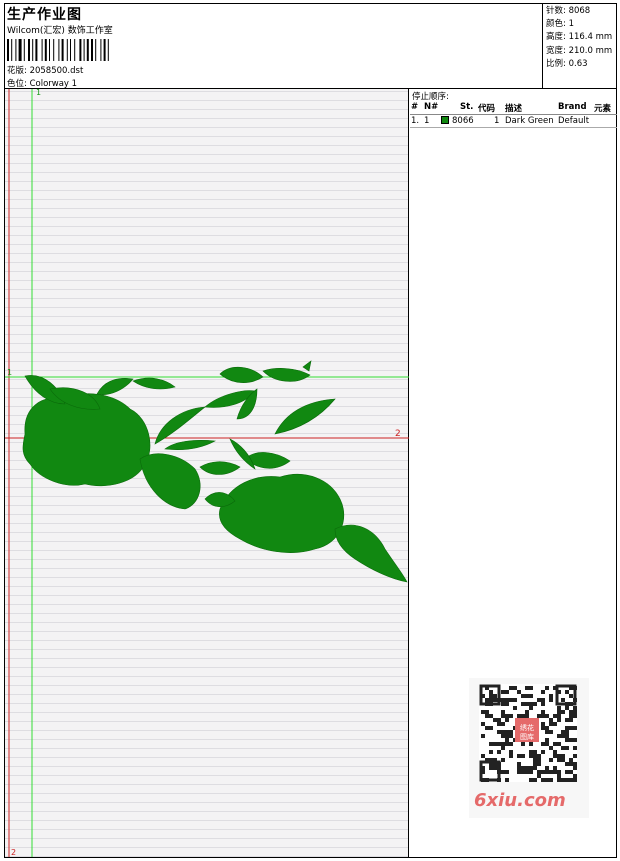 The height and width of the screenshot is (861, 620). Describe the element at coordinates (529, 121) in the screenshot. I see `row-description: Dark Green` at that location.